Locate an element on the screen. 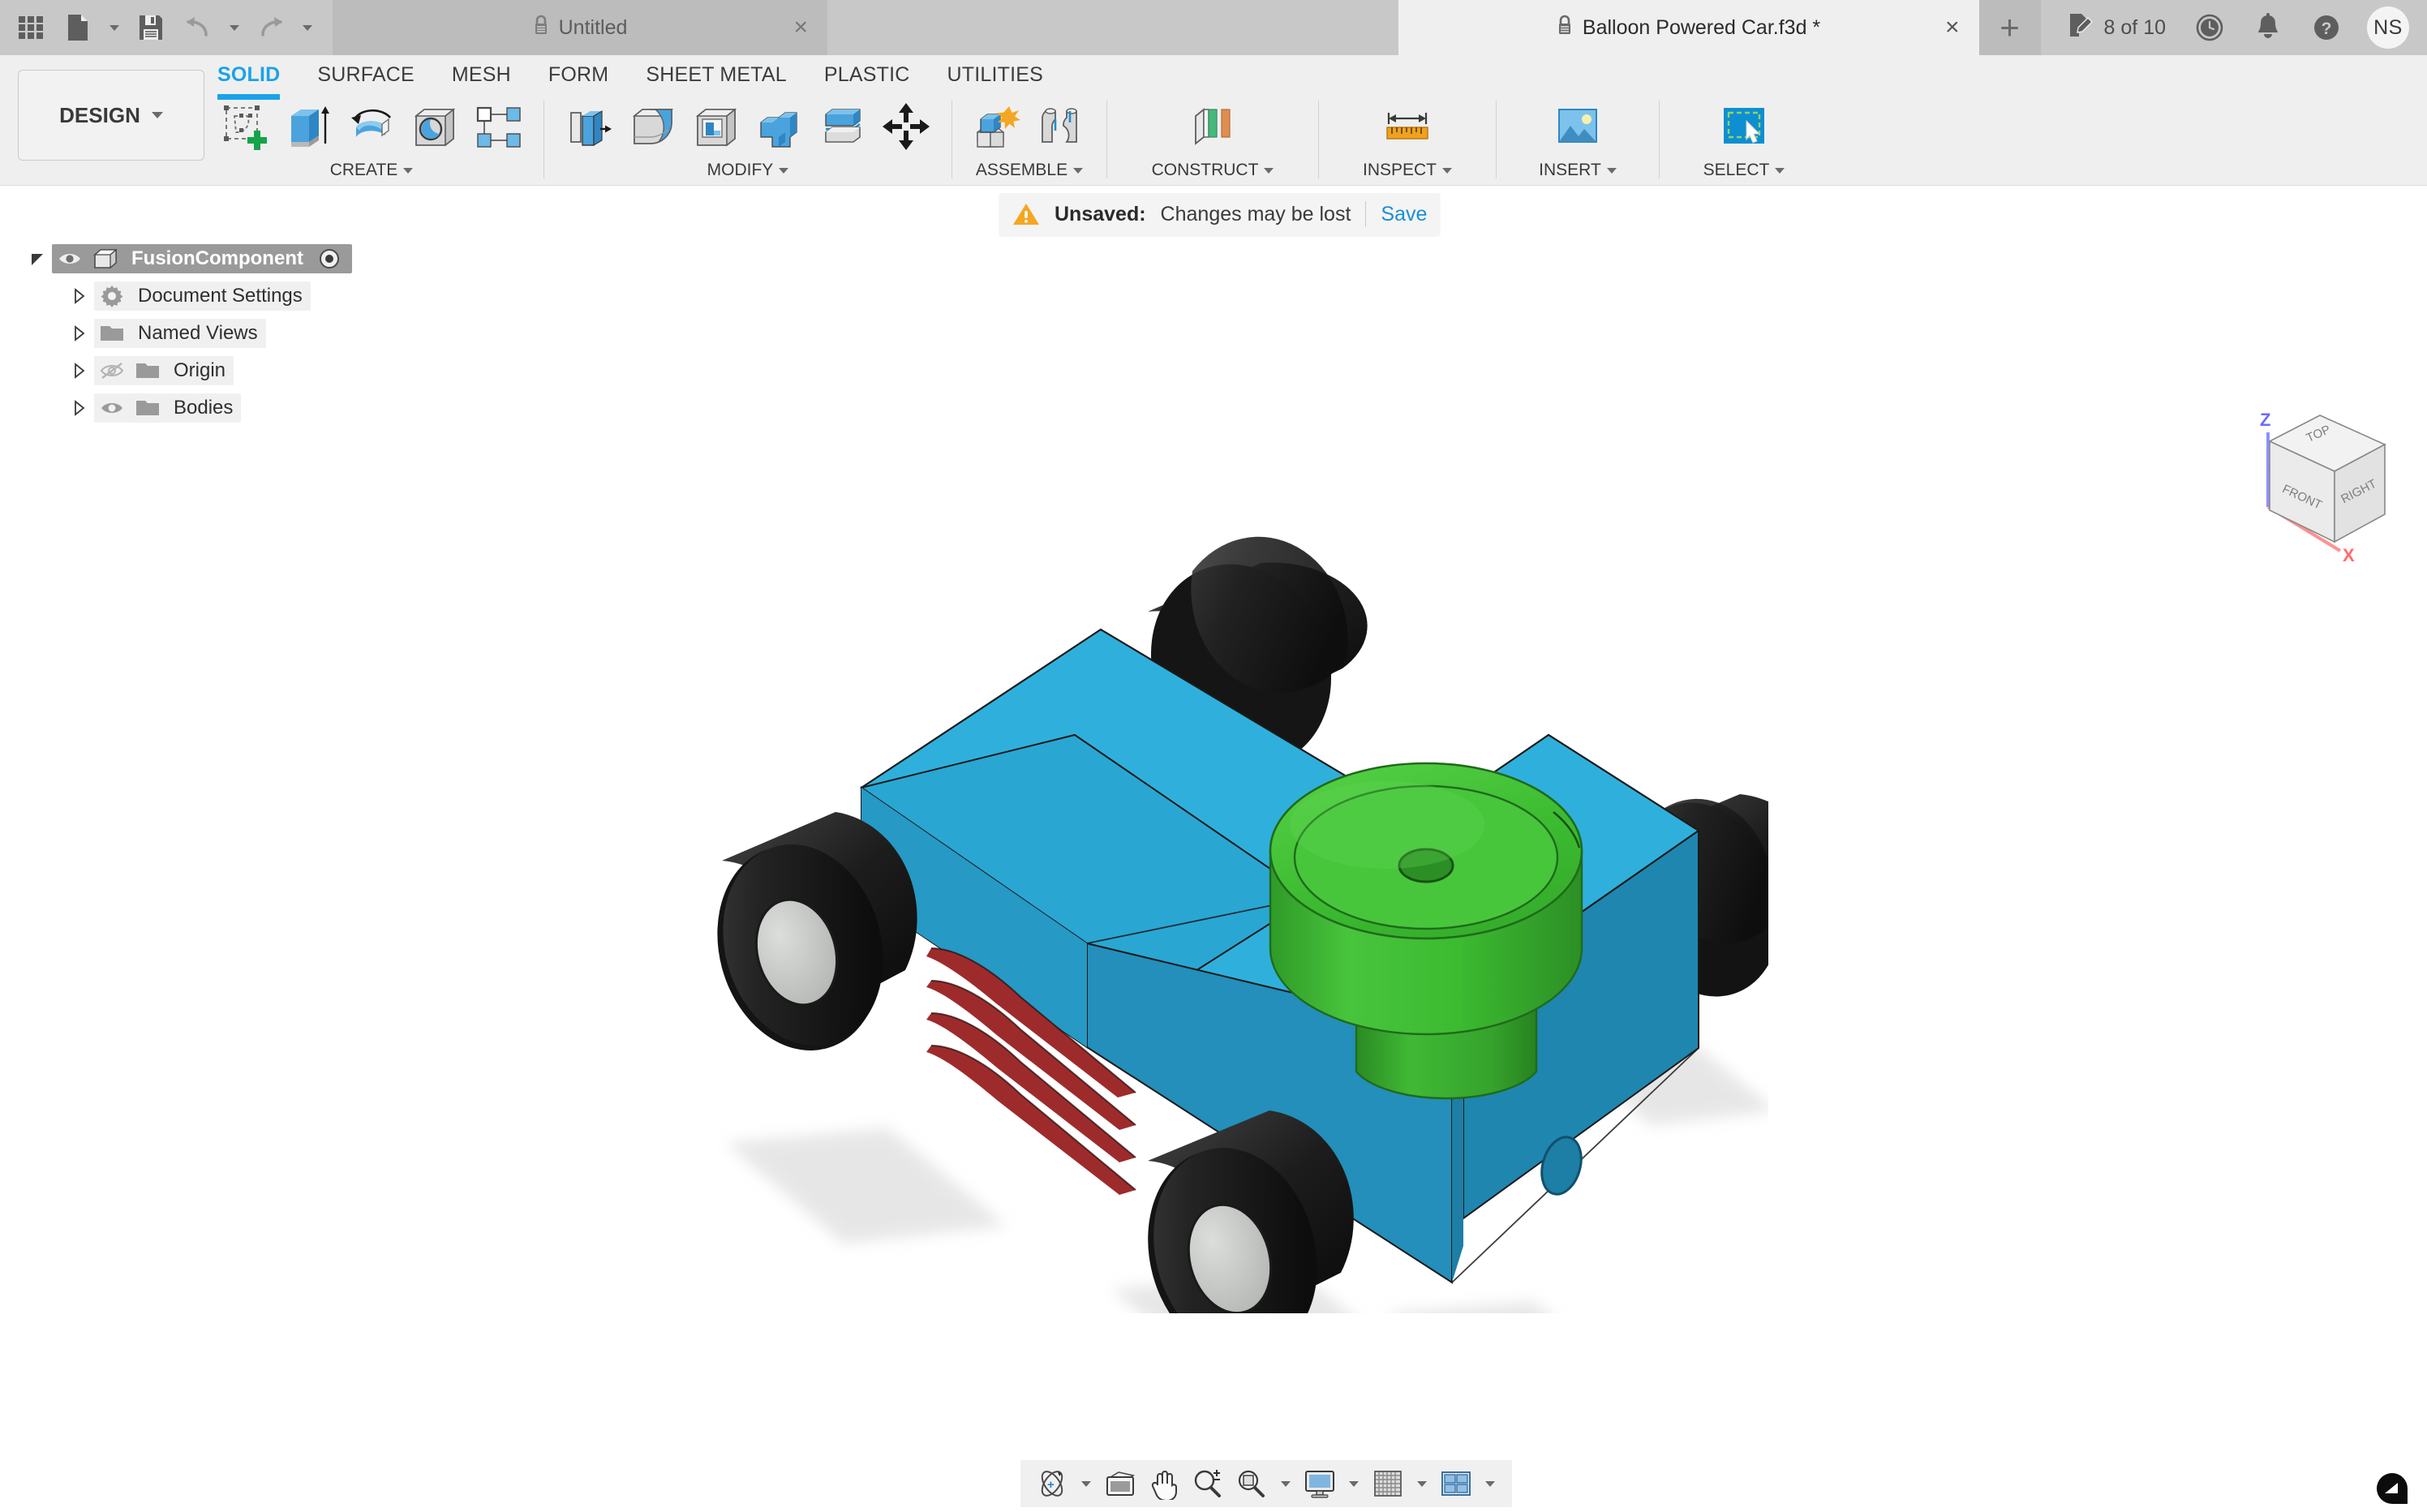 The image size is (2427, 1512). expand-triangle-down-icon is located at coordinates (37, 259).